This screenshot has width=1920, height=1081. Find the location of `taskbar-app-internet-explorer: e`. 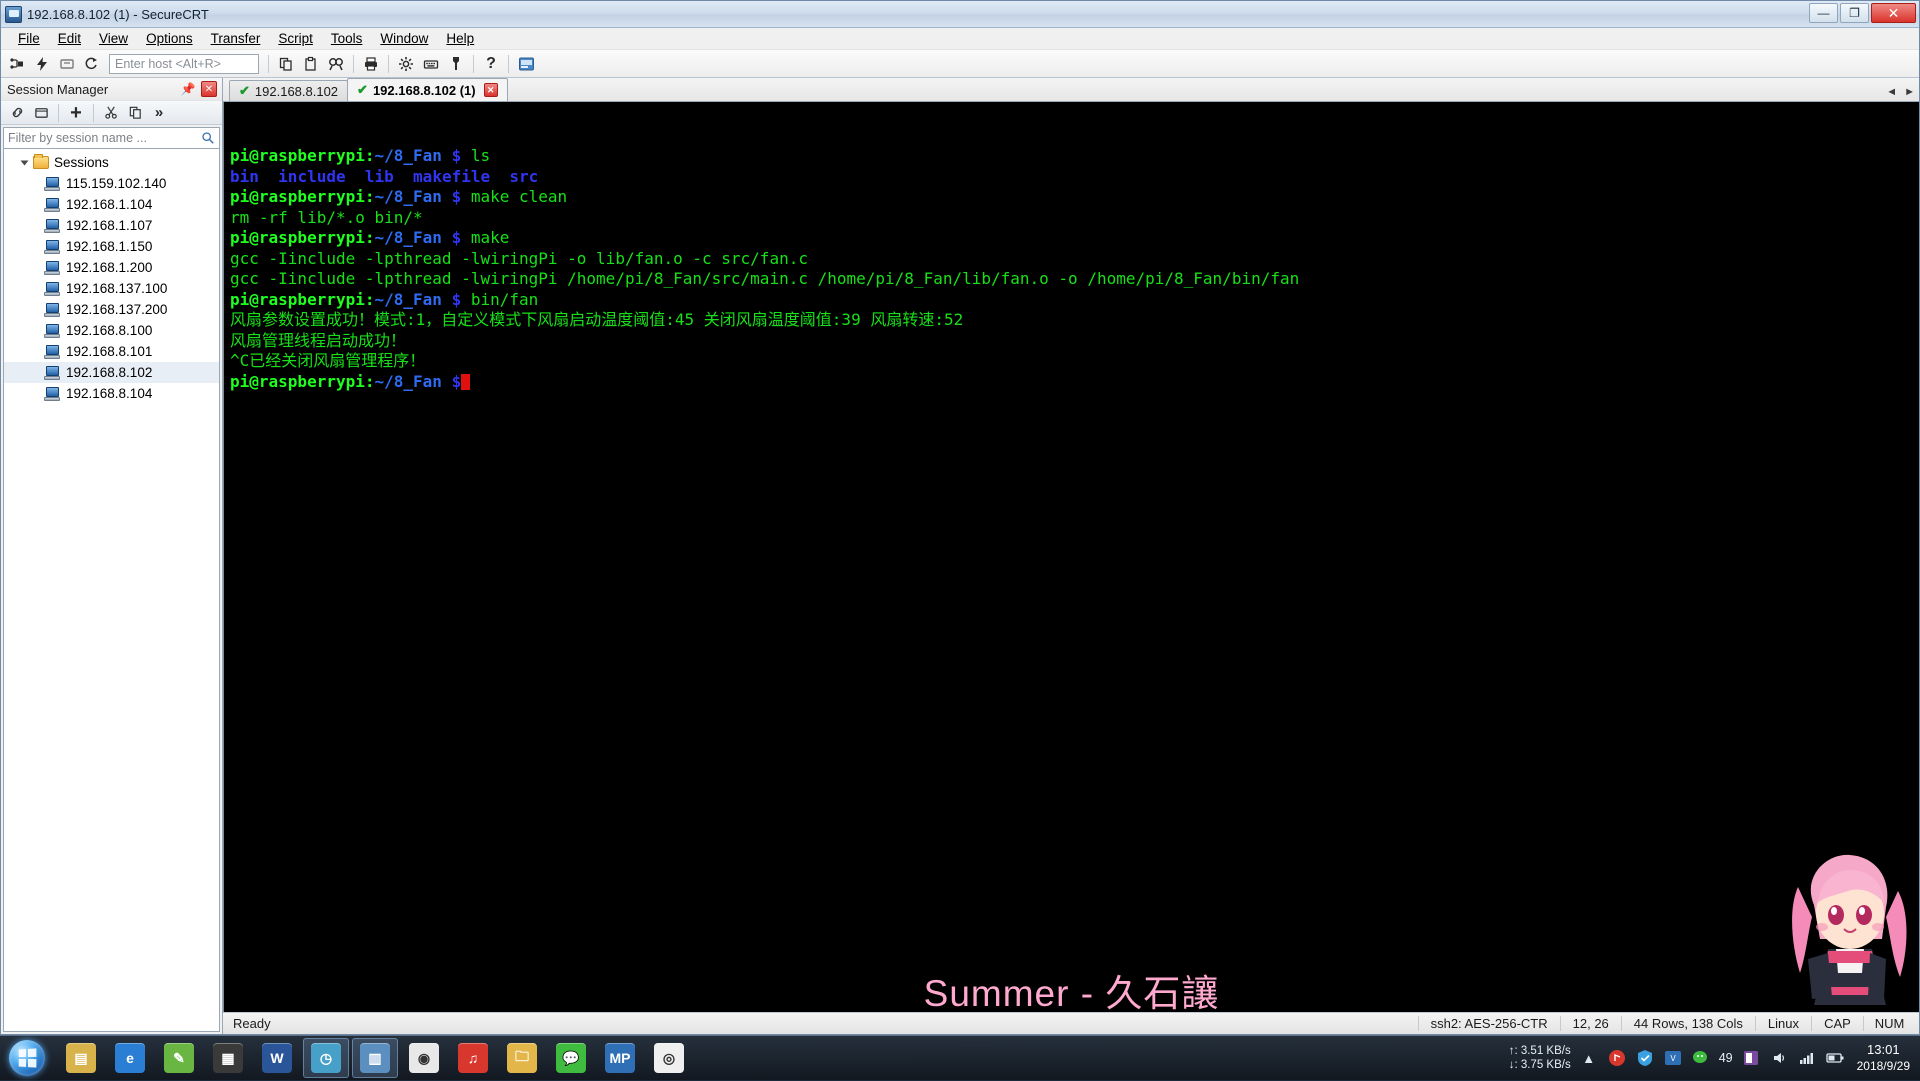

taskbar-app-internet-explorer: e is located at coordinates (130, 1058).